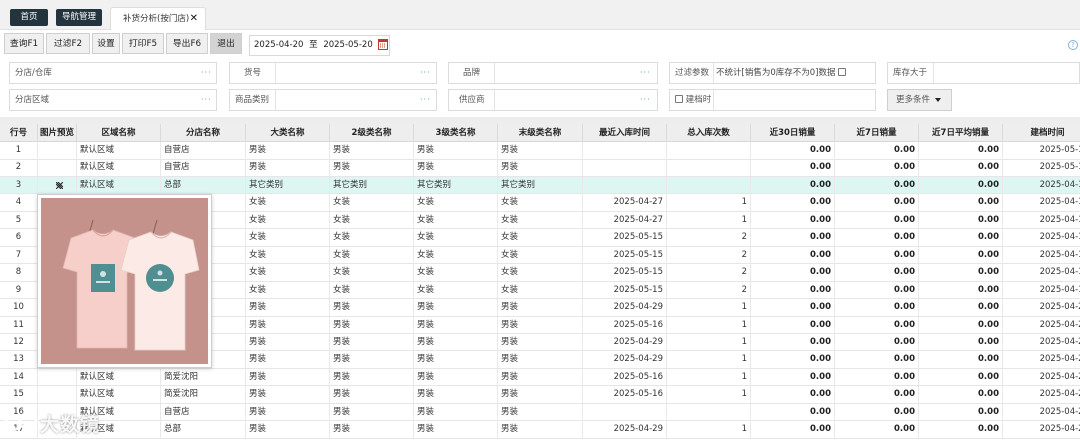  Describe the element at coordinates (333, 73) in the screenshot. I see `sku-filter: 货号 ···` at that location.